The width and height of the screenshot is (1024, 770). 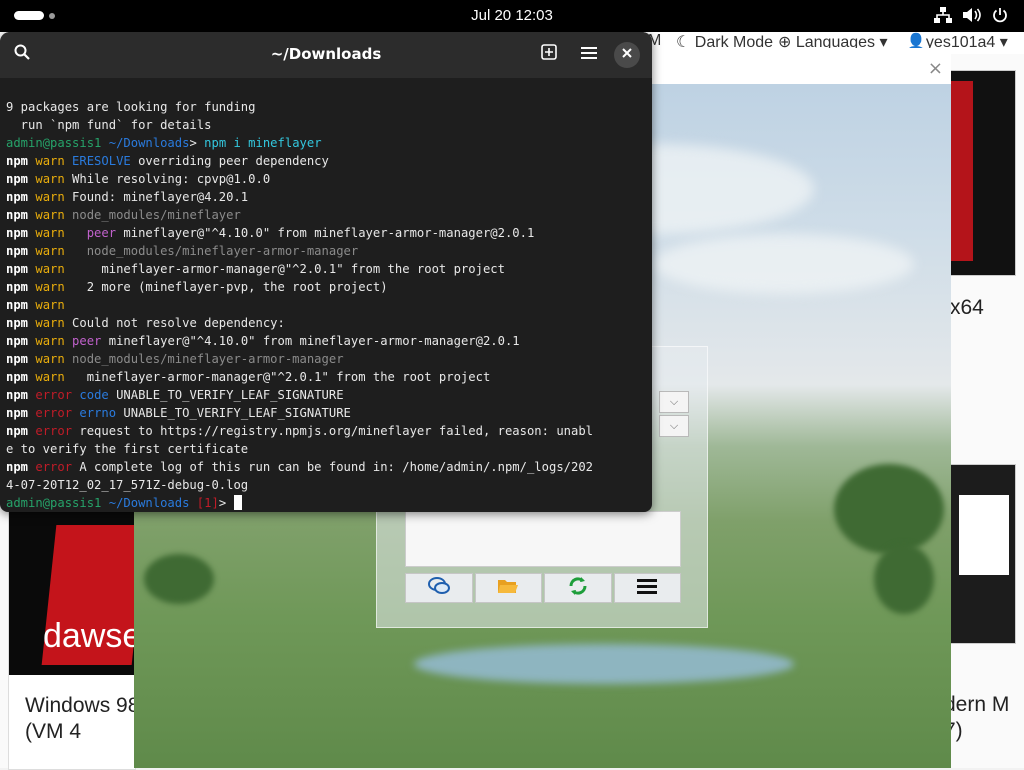 I want to click on vm-card-title-right-2: dern M 7), so click(x=984, y=718).